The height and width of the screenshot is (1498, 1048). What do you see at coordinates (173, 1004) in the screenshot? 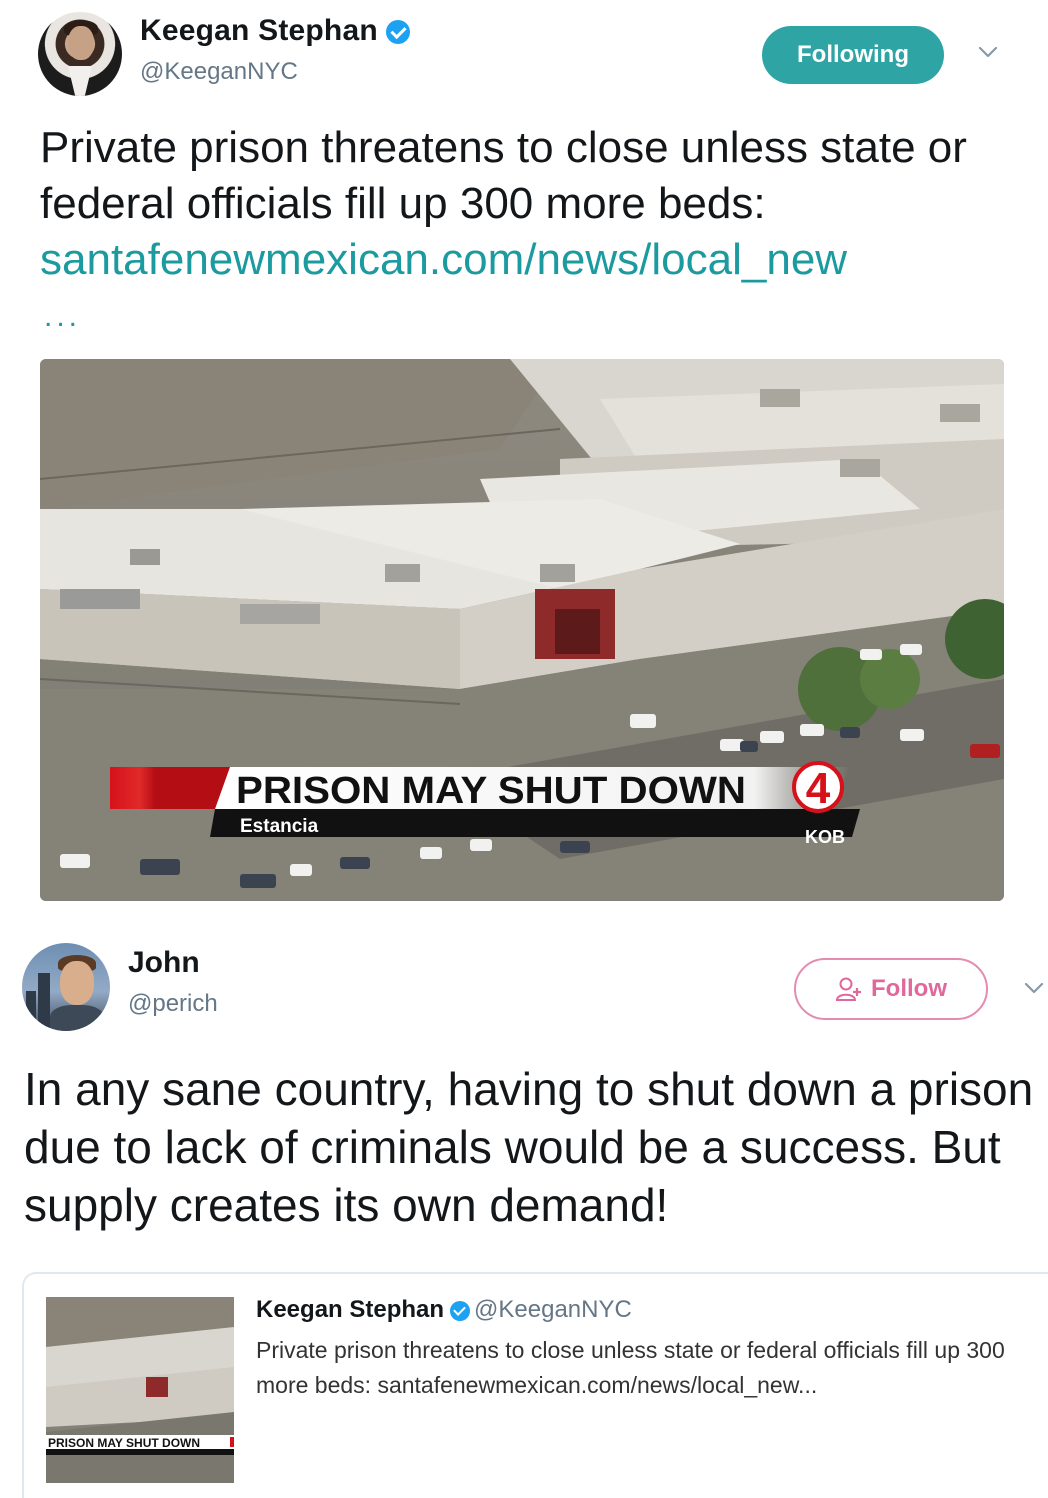
I see `reply-author-handle: @perich` at bounding box center [173, 1004].